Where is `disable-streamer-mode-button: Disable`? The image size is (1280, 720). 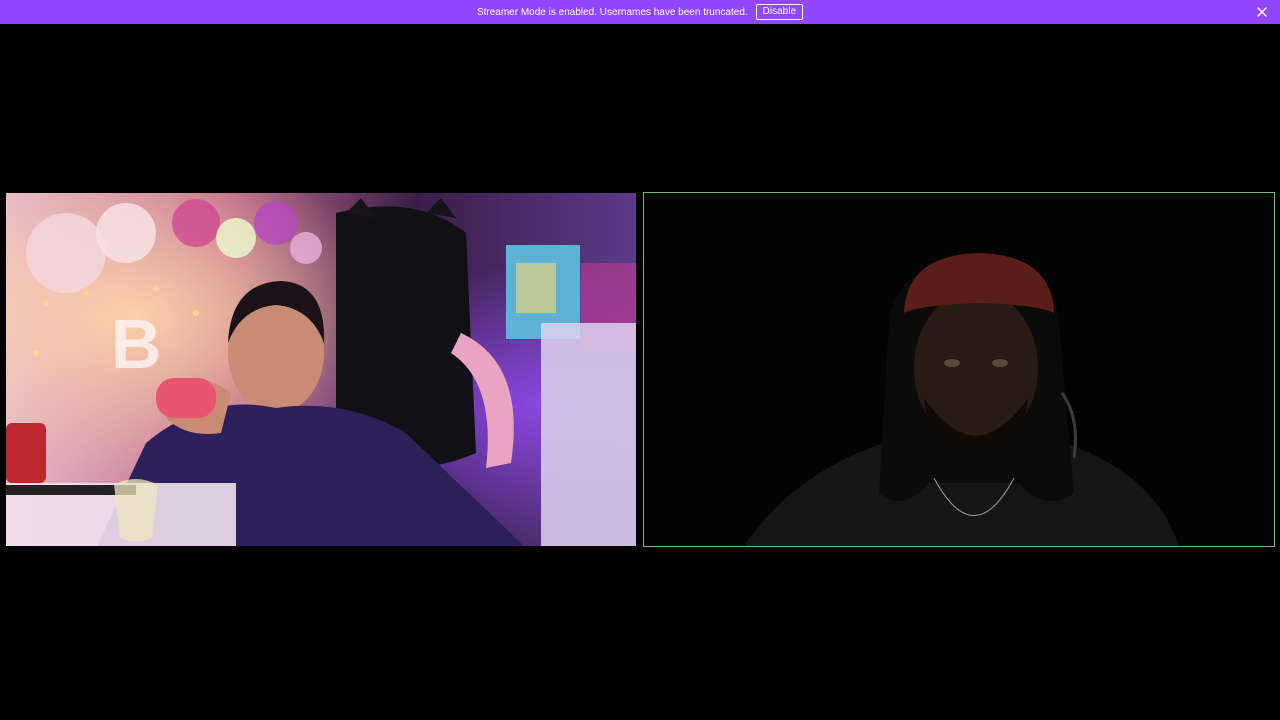
disable-streamer-mode-button: Disable is located at coordinates (779, 12).